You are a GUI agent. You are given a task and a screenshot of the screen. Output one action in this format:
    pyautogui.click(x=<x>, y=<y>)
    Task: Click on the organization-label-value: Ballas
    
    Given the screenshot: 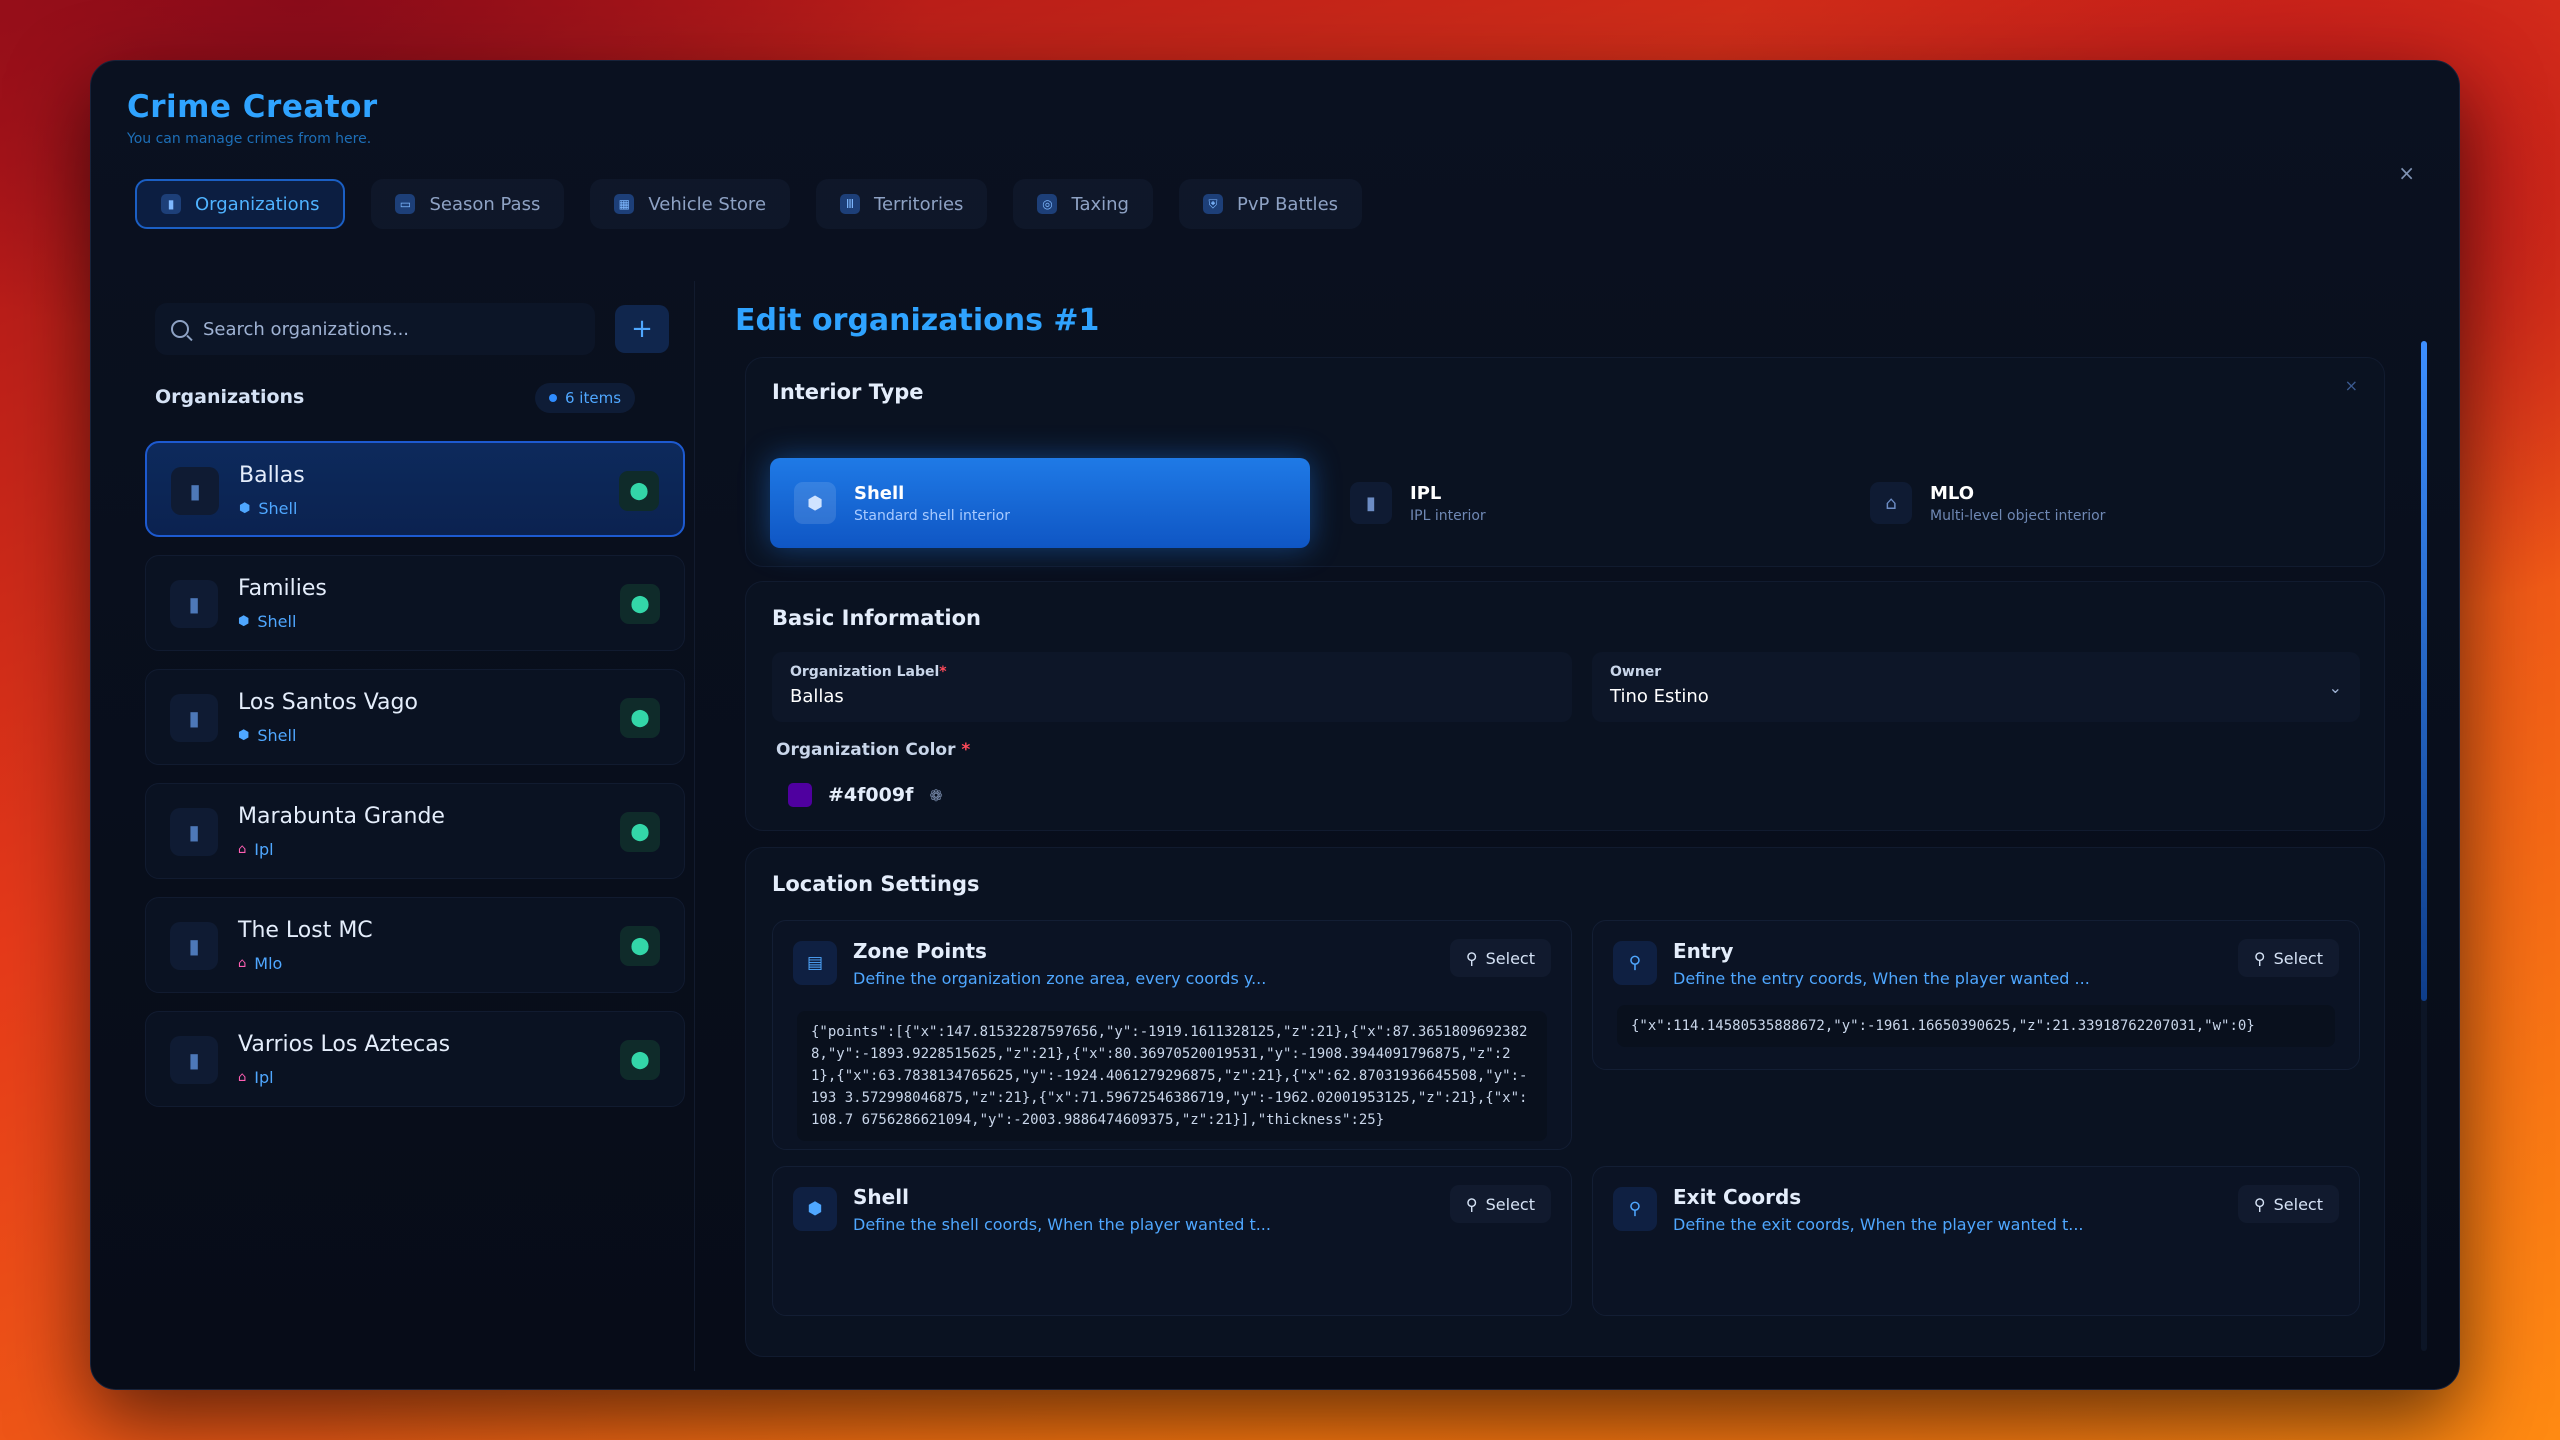 What is the action you would take?
    pyautogui.click(x=817, y=696)
    